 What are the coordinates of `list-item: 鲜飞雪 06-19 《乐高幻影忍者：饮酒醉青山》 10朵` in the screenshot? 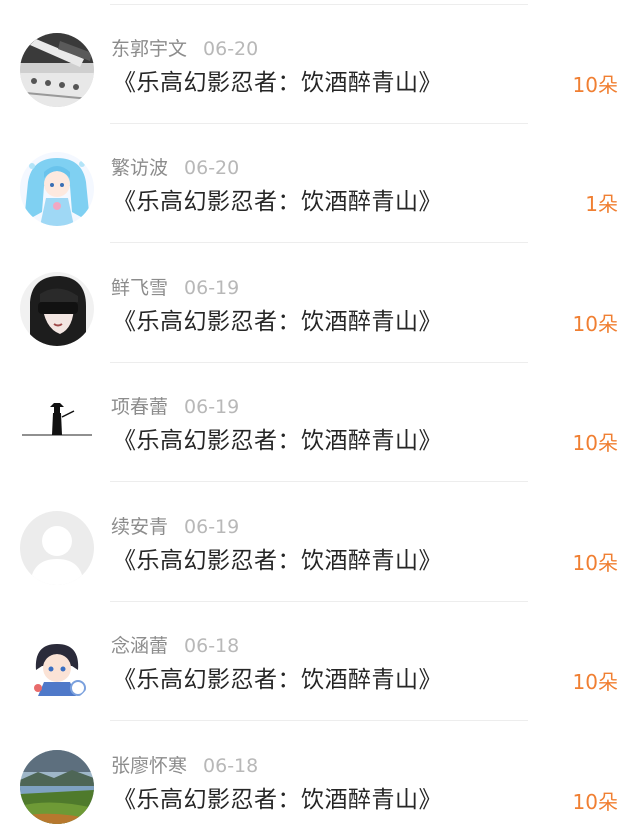 It's located at (320, 303).